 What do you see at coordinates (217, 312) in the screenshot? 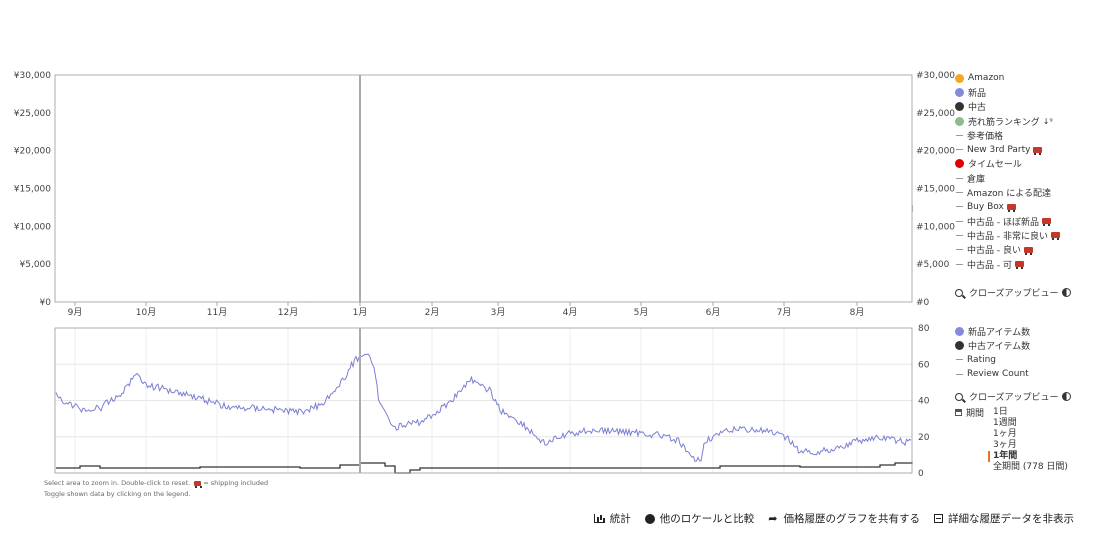
I see `x-tick-label: 11月` at bounding box center [217, 312].